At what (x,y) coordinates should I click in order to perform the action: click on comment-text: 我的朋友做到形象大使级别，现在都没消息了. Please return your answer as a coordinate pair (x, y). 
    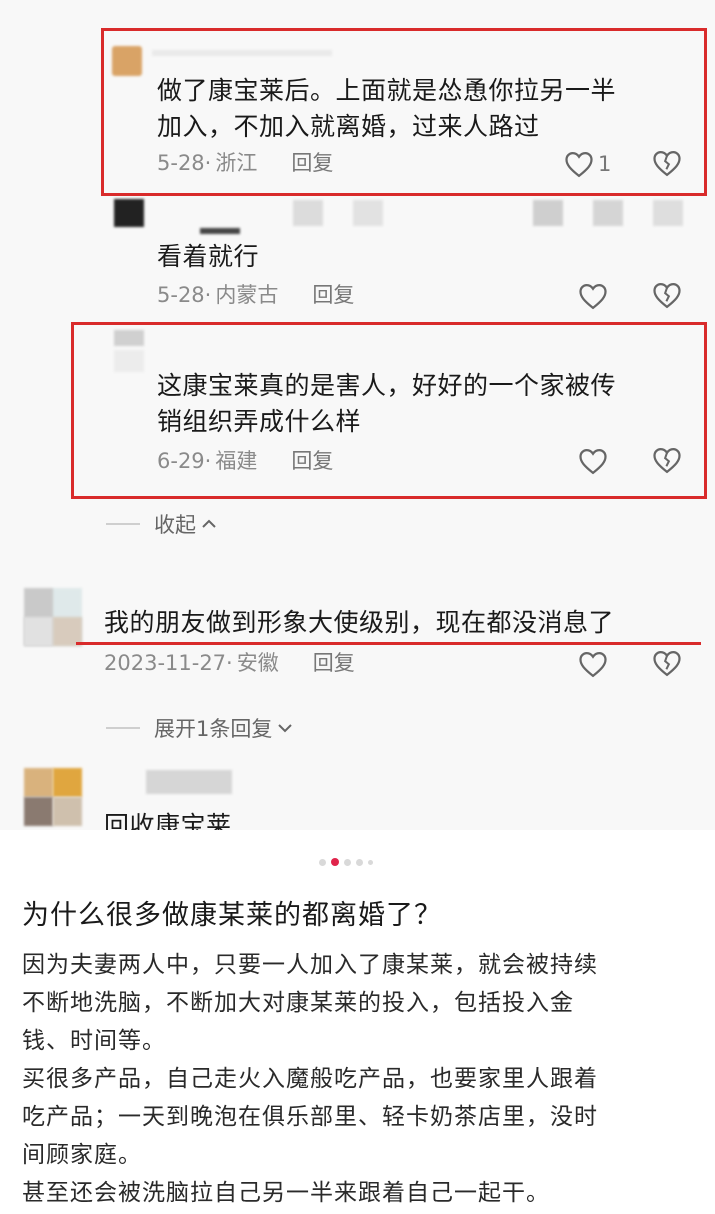
    Looking at the image, I should click on (359, 622).